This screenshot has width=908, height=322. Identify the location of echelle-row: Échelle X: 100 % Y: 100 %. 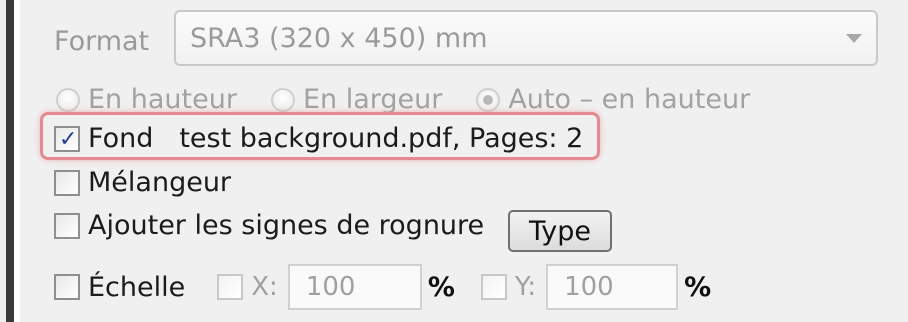
(382, 287).